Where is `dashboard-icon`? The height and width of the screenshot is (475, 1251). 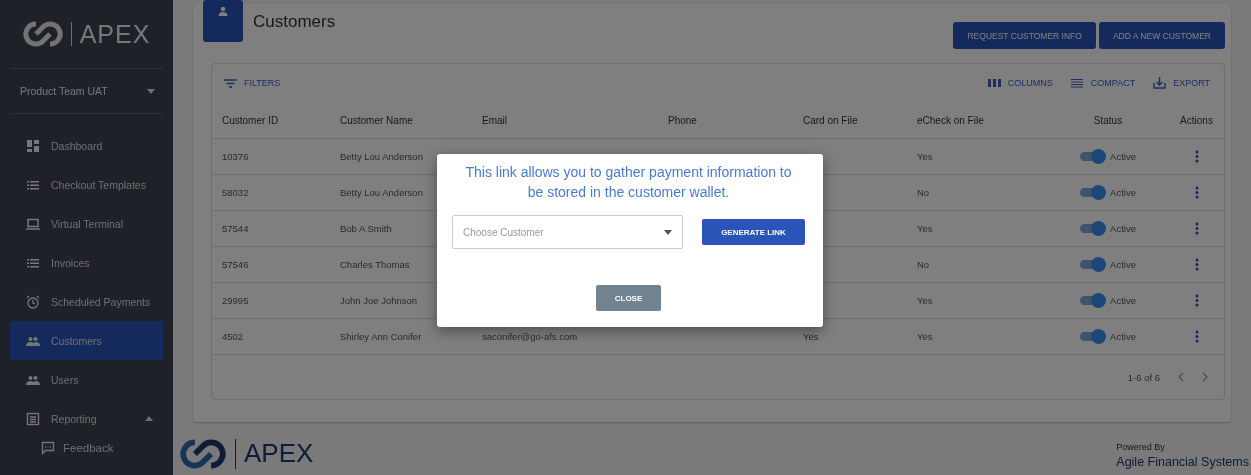 dashboard-icon is located at coordinates (33, 145).